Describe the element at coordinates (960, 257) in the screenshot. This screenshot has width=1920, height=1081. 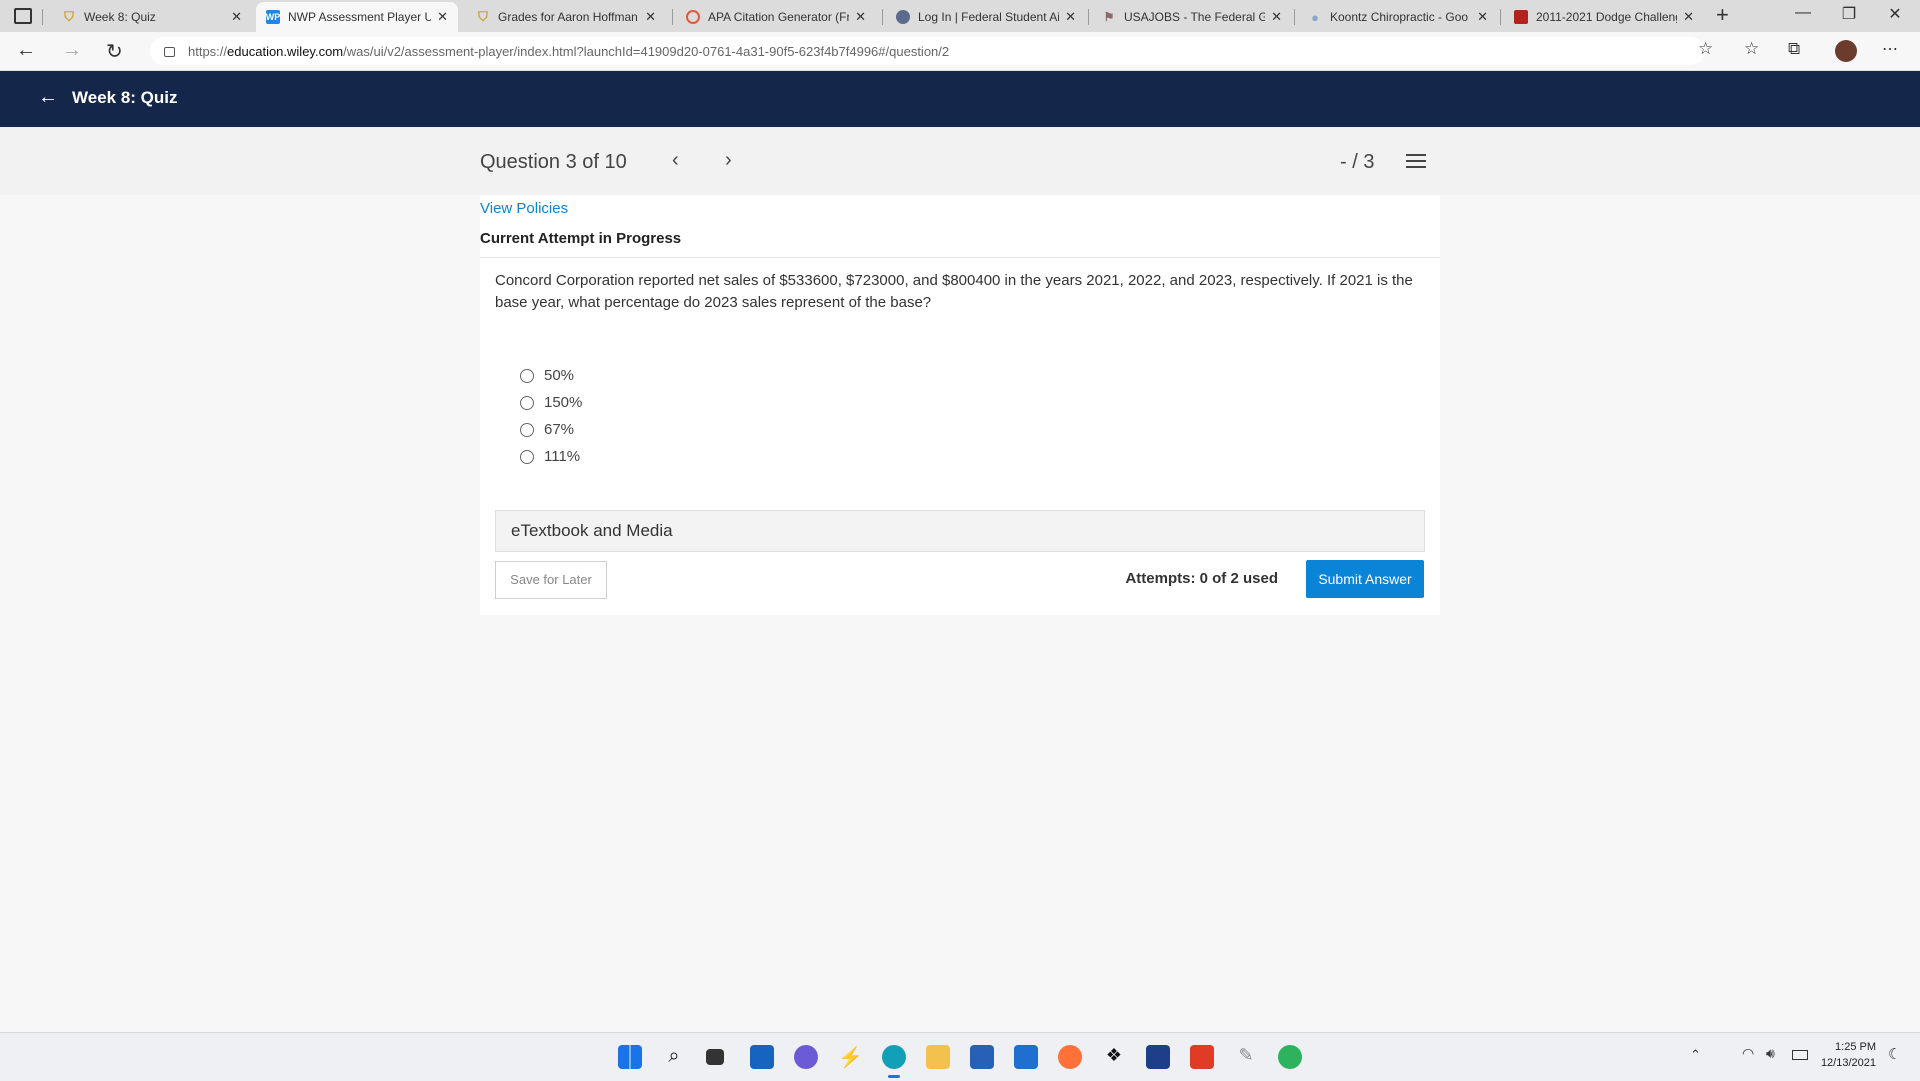
I see `divider` at that location.